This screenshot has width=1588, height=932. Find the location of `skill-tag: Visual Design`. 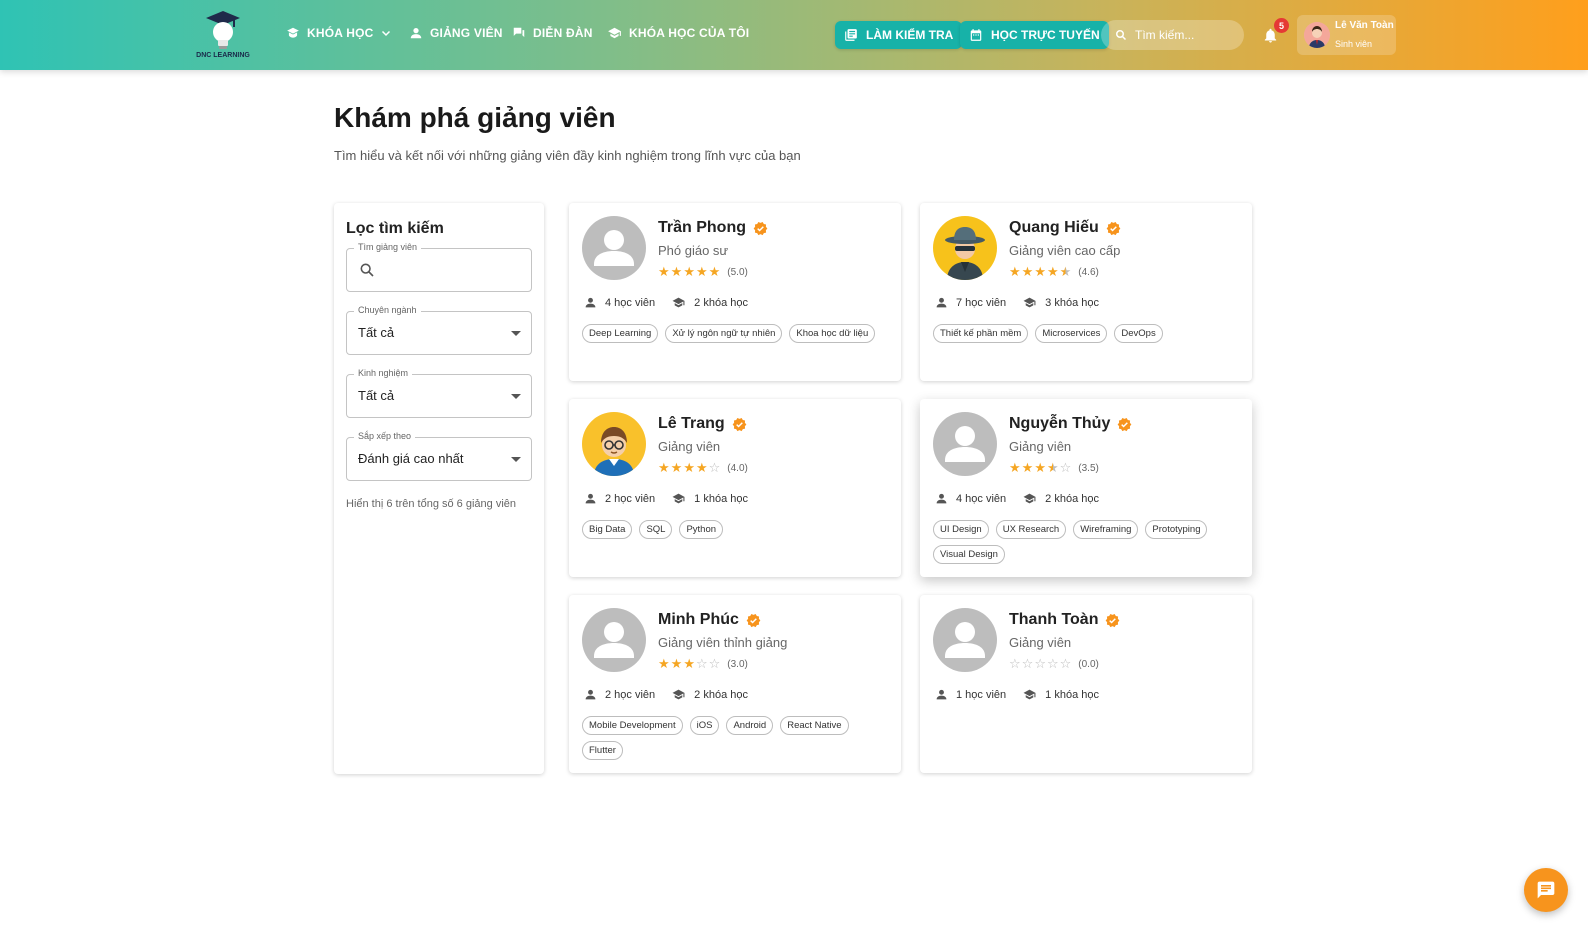

skill-tag: Visual Design is located at coordinates (969, 554).